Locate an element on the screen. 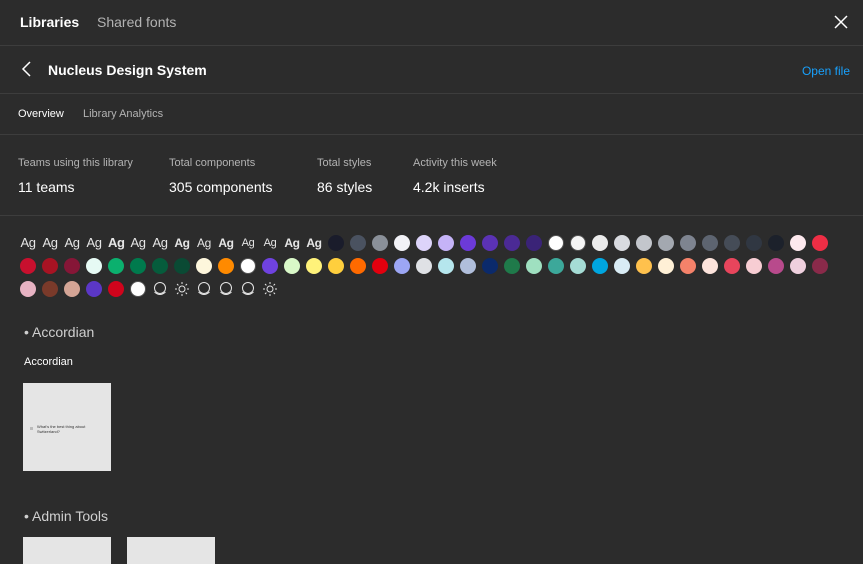 This screenshot has width=863, height=564. chevron-left-icon is located at coordinates (26, 69).